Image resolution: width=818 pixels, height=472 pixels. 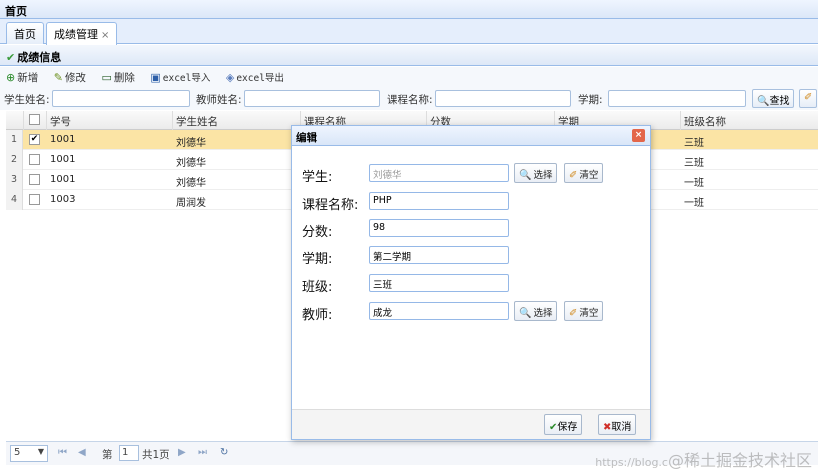 I want to click on teacher-value: 成龙, so click(x=383, y=313).